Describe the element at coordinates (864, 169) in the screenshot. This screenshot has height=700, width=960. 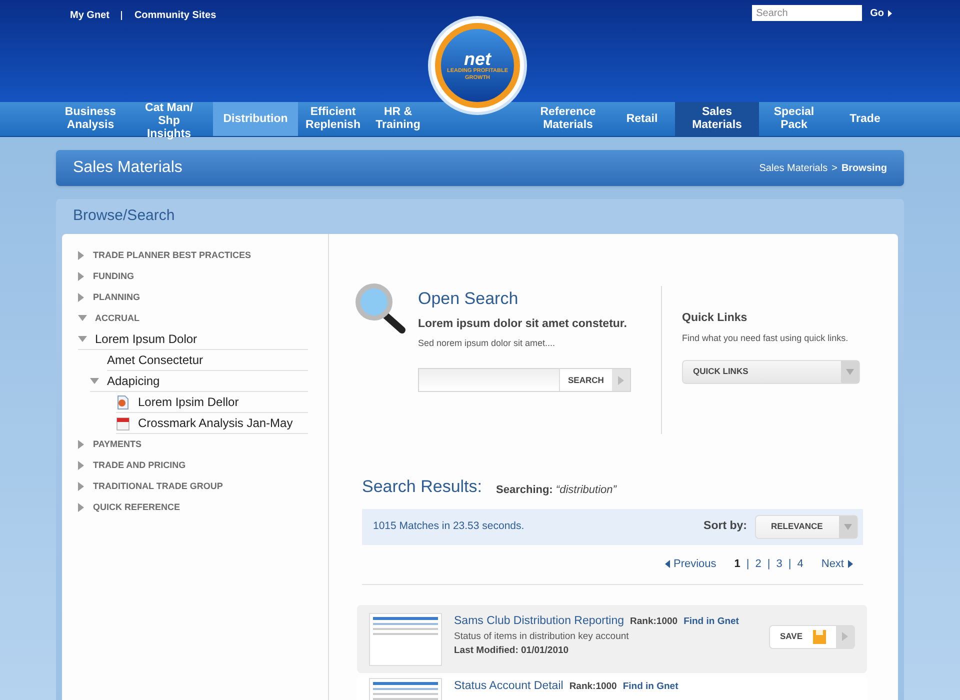
I see `breadcrumb-item: Browsing` at that location.